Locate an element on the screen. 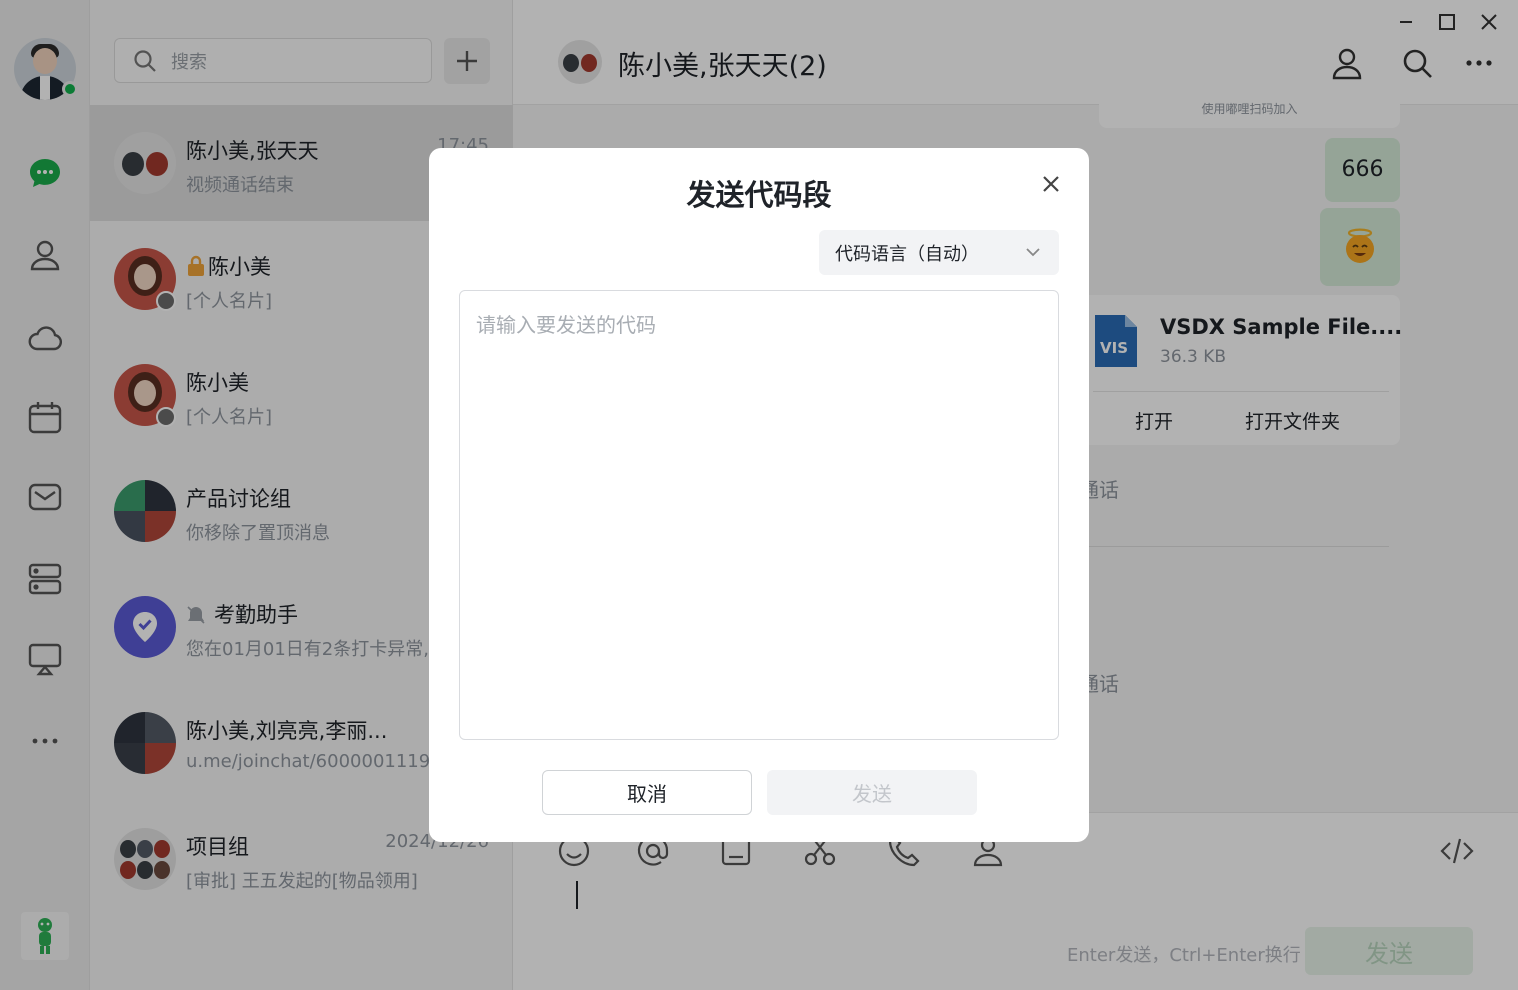  code-language-value: 代码语言（自动） is located at coordinates (907, 254).